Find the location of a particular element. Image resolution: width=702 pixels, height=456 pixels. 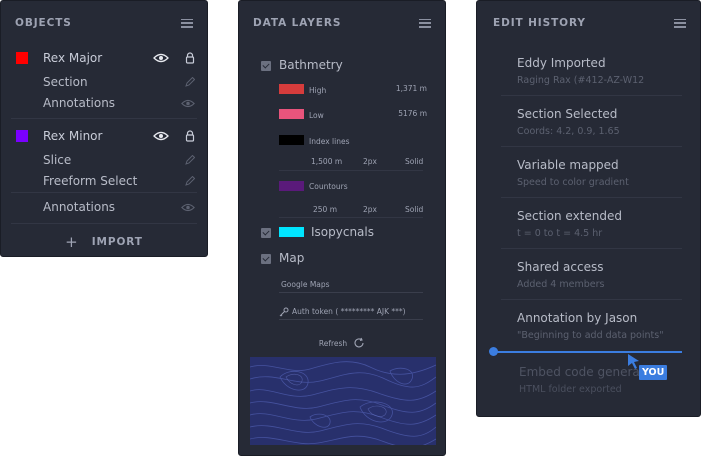

history-entry: Variable mapped Speed to color gradient is located at coordinates (573, 173).